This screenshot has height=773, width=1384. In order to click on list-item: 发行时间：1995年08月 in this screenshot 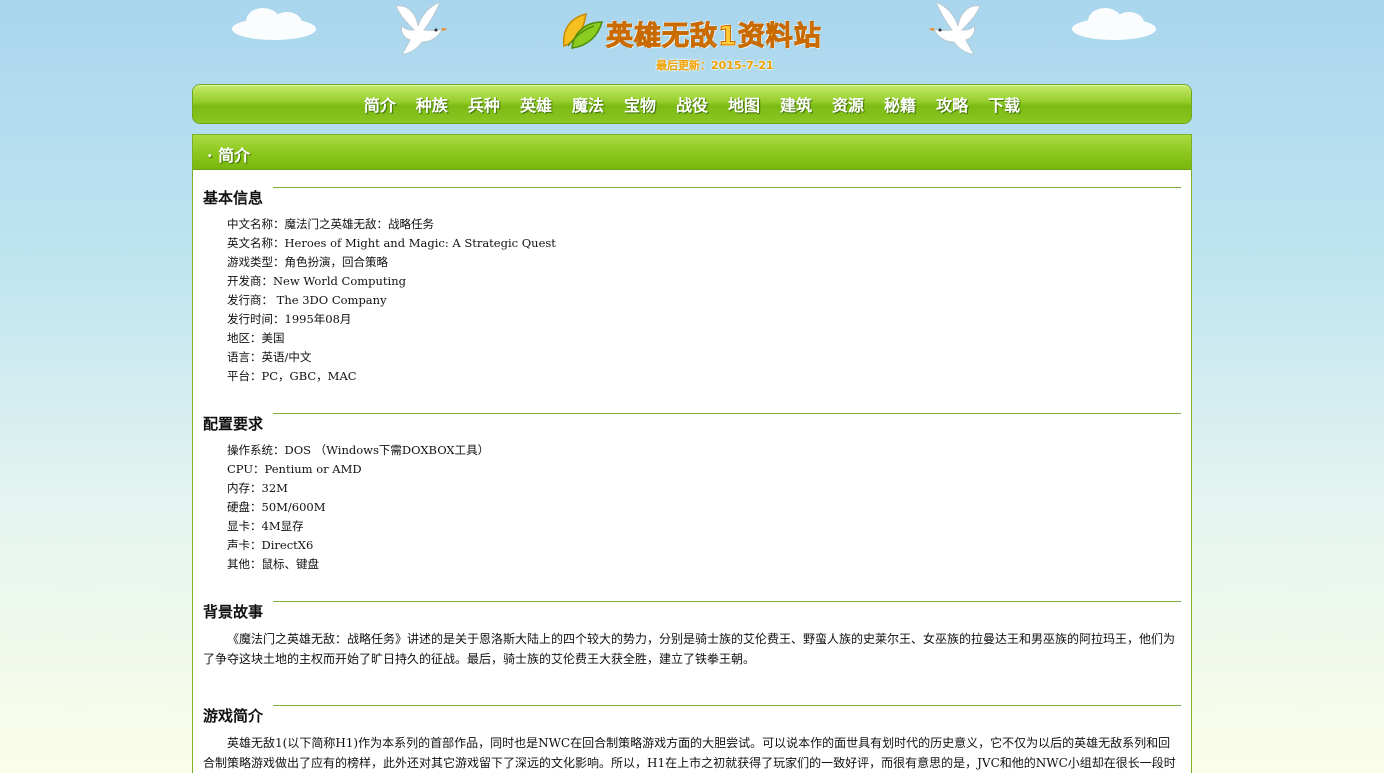, I will do `click(289, 319)`.